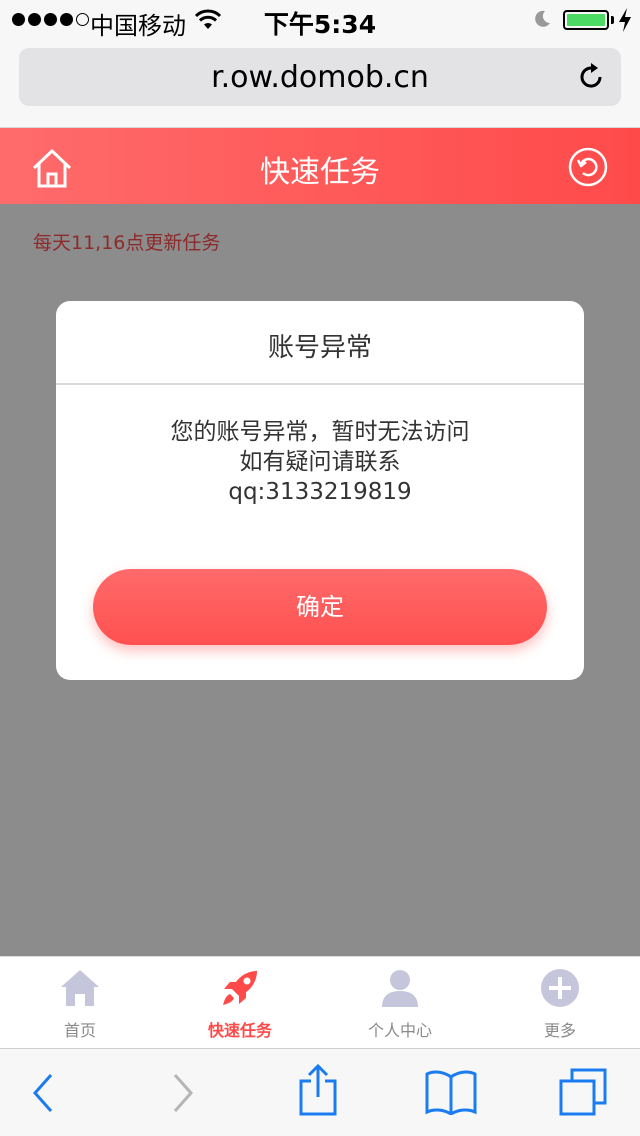 This screenshot has width=640, height=1136. I want to click on user-icon, so click(400, 988).